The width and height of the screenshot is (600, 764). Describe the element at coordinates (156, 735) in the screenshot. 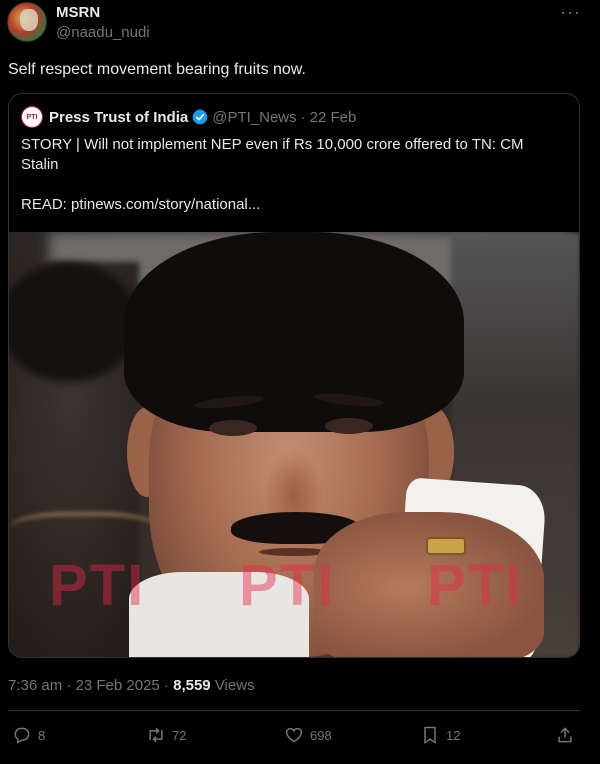

I see `retweet-icon` at that location.